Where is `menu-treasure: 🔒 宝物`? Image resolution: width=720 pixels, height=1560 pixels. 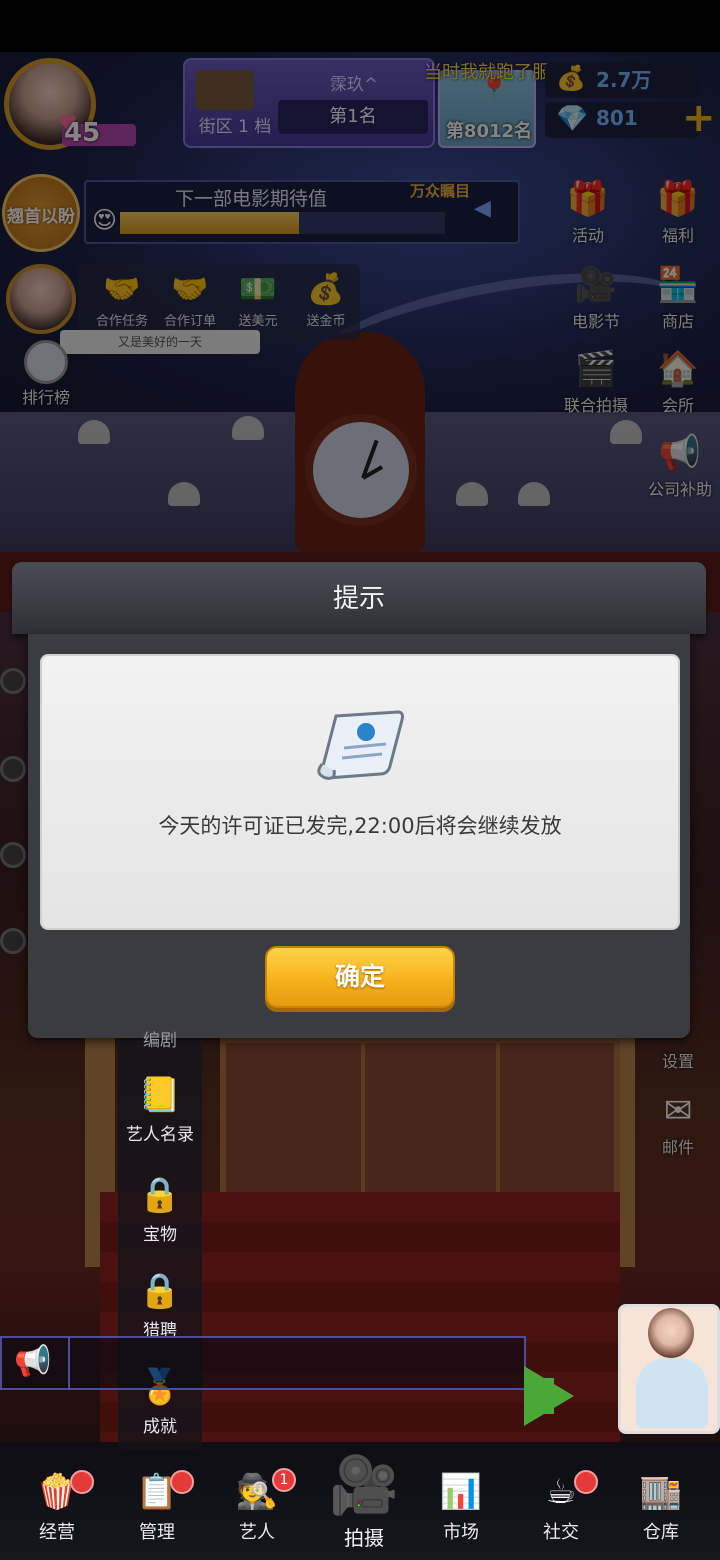
menu-treasure: 🔒 宝物 is located at coordinates (160, 1207).